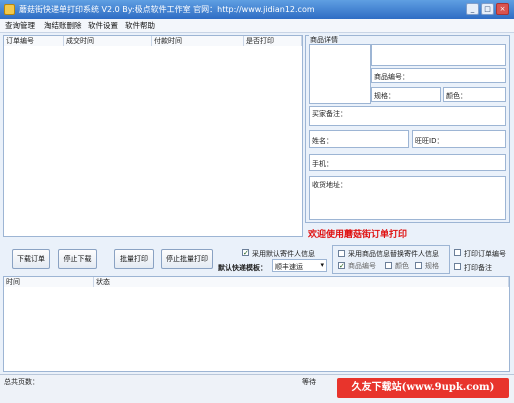 The height and width of the screenshot is (403, 514). What do you see at coordinates (49, 282) in the screenshot?
I see `col-time: 时间` at bounding box center [49, 282].